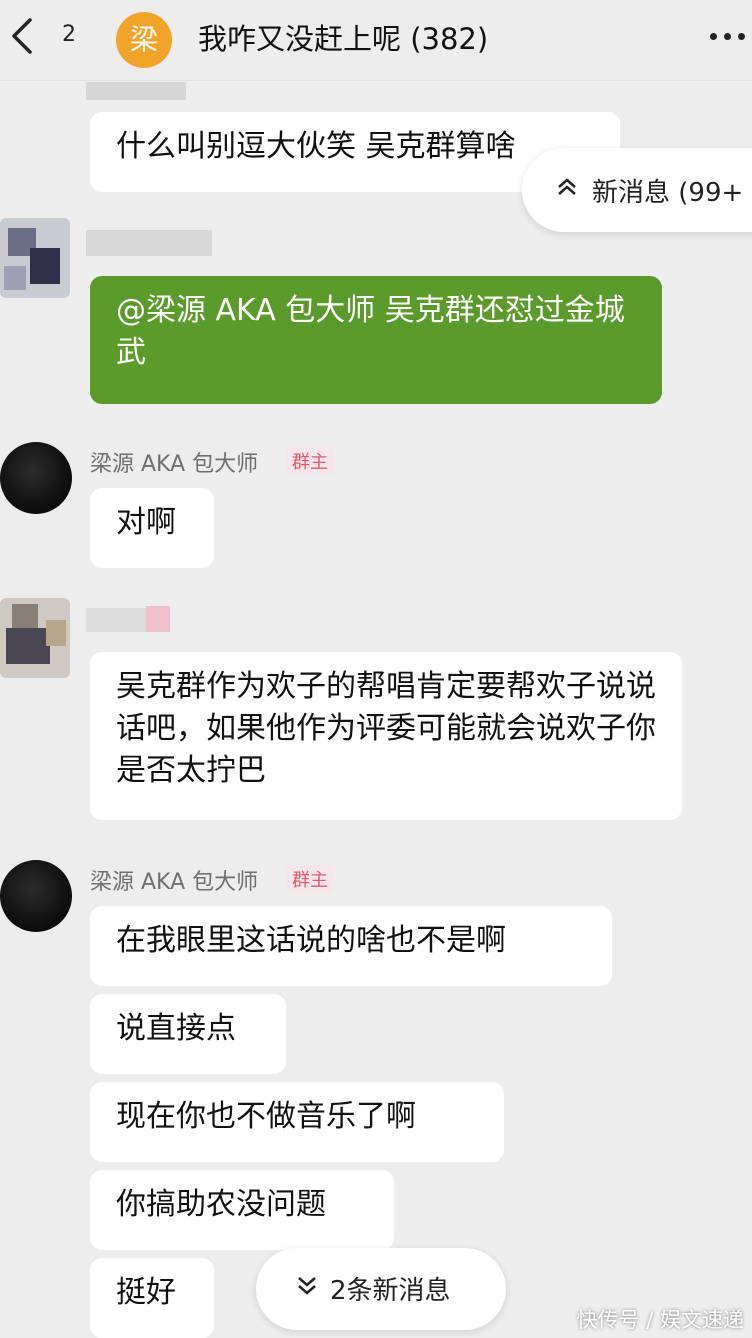  Describe the element at coordinates (24, 36) in the screenshot. I see `chevron-left-icon` at that location.